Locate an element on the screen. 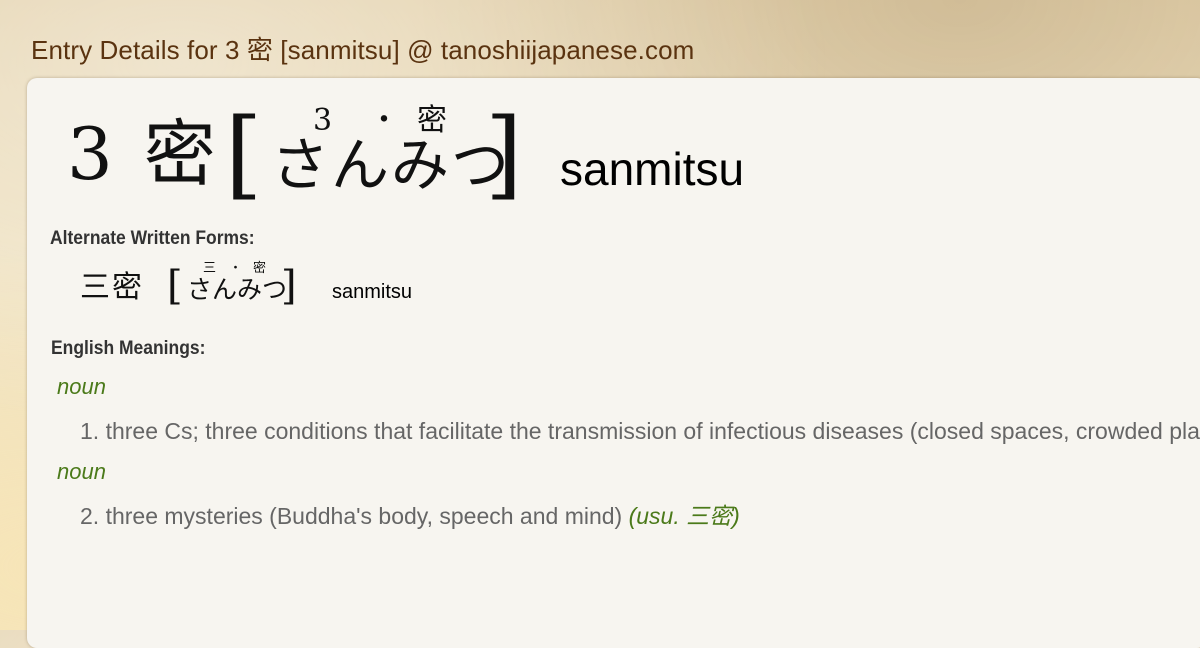  alternate-form-furigana-1: 三 is located at coordinates (210, 268).